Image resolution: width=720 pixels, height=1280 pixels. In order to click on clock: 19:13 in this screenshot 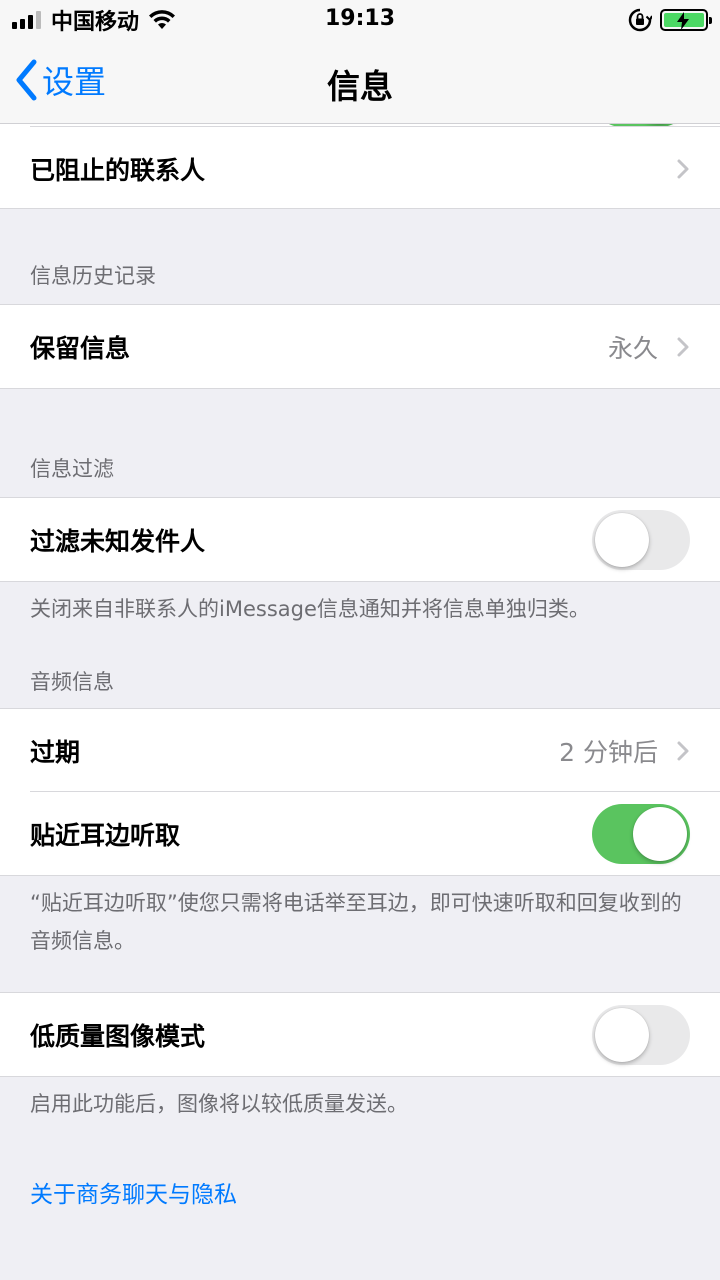, I will do `click(360, 18)`.